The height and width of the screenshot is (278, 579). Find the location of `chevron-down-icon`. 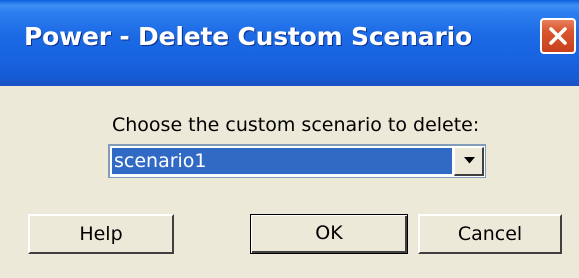

chevron-down-icon is located at coordinates (469, 160).